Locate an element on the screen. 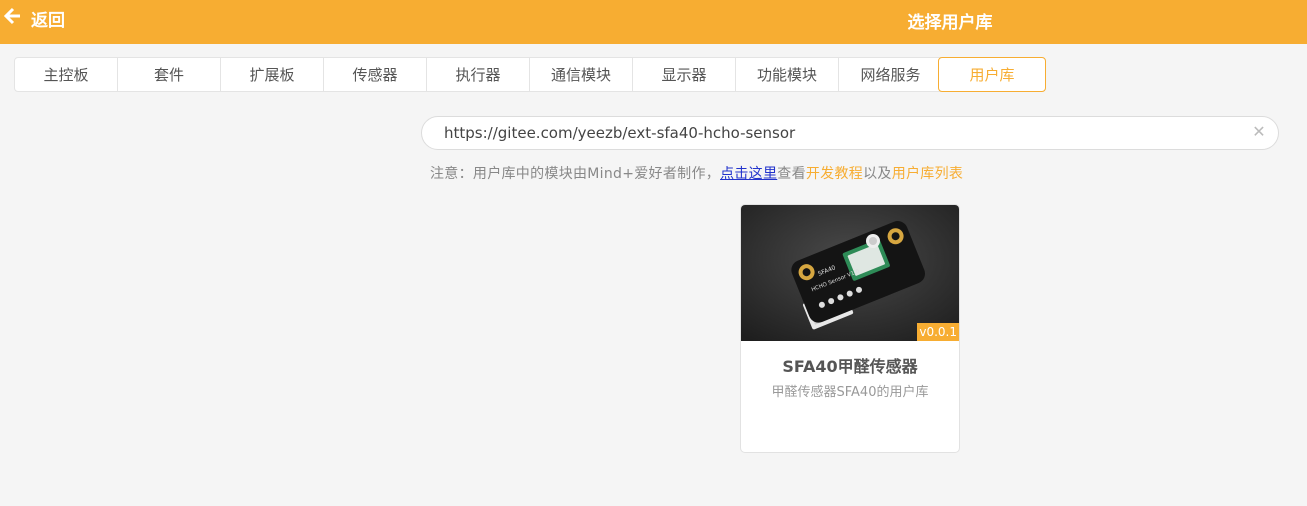 This screenshot has width=1307, height=506. tab-network-services: 网络服务 is located at coordinates (890, 74).